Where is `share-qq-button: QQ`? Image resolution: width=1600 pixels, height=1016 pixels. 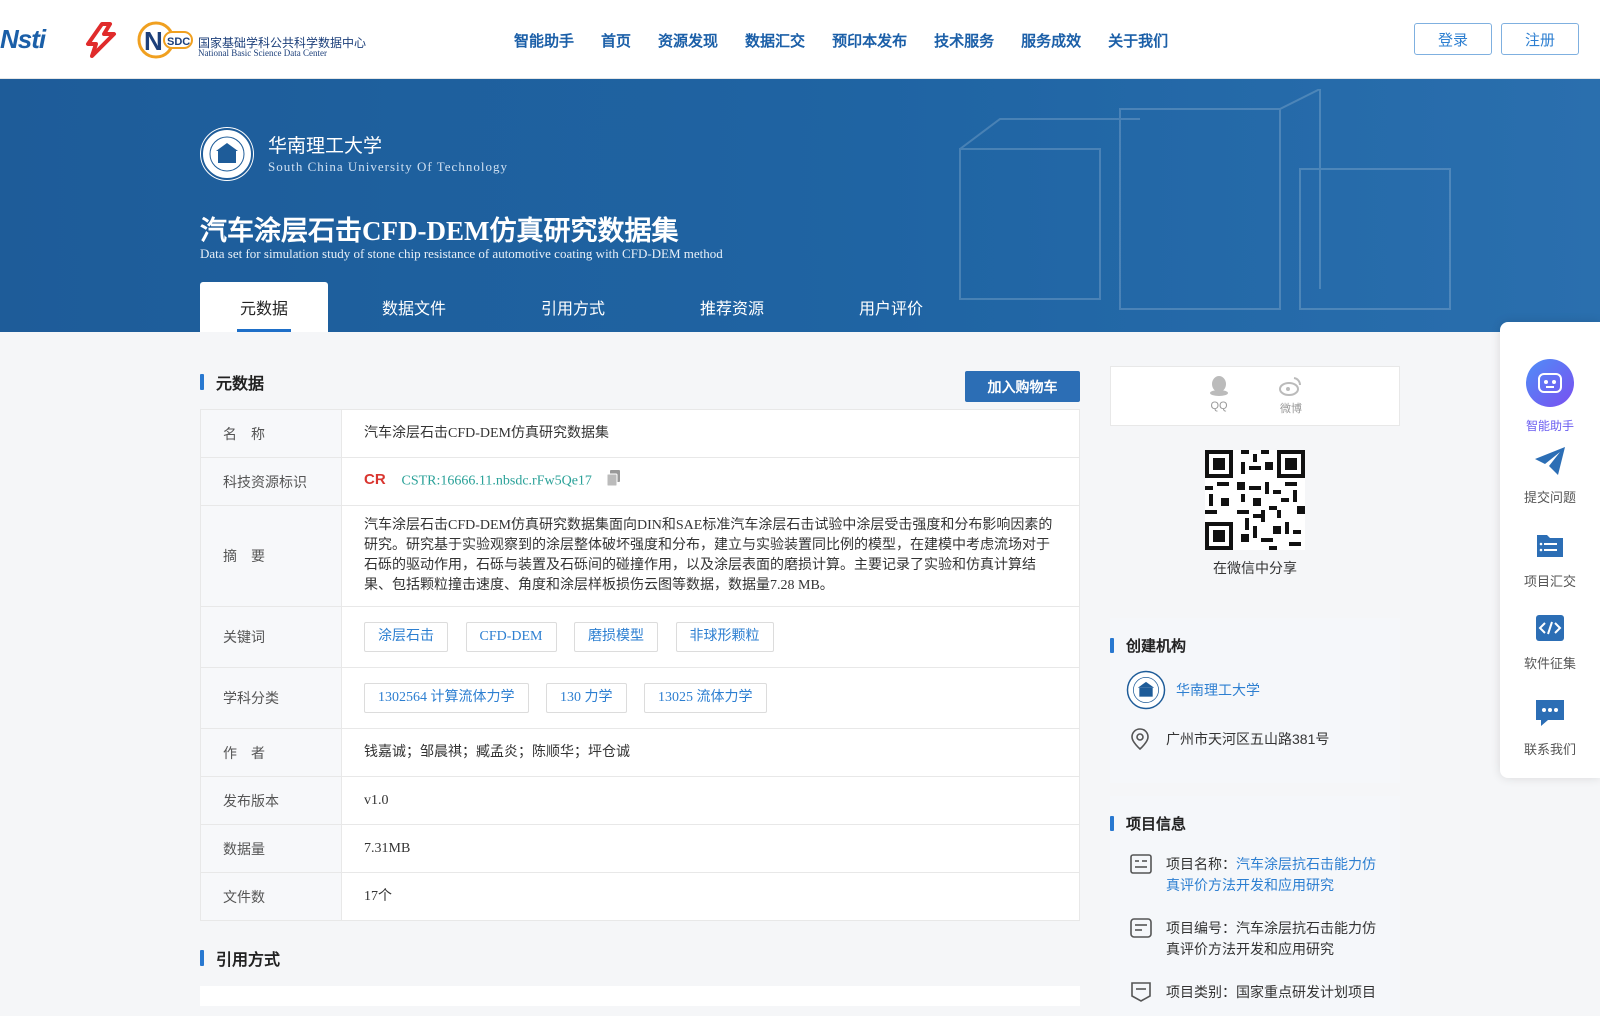 share-qq-button: QQ is located at coordinates (1219, 393).